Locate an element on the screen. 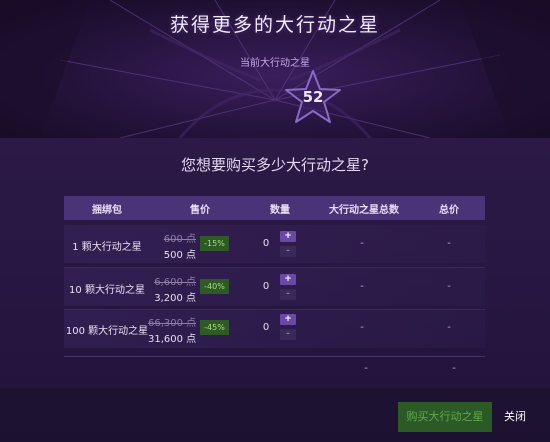 The image size is (550, 442). grand-total-price: - is located at coordinates (454, 368).